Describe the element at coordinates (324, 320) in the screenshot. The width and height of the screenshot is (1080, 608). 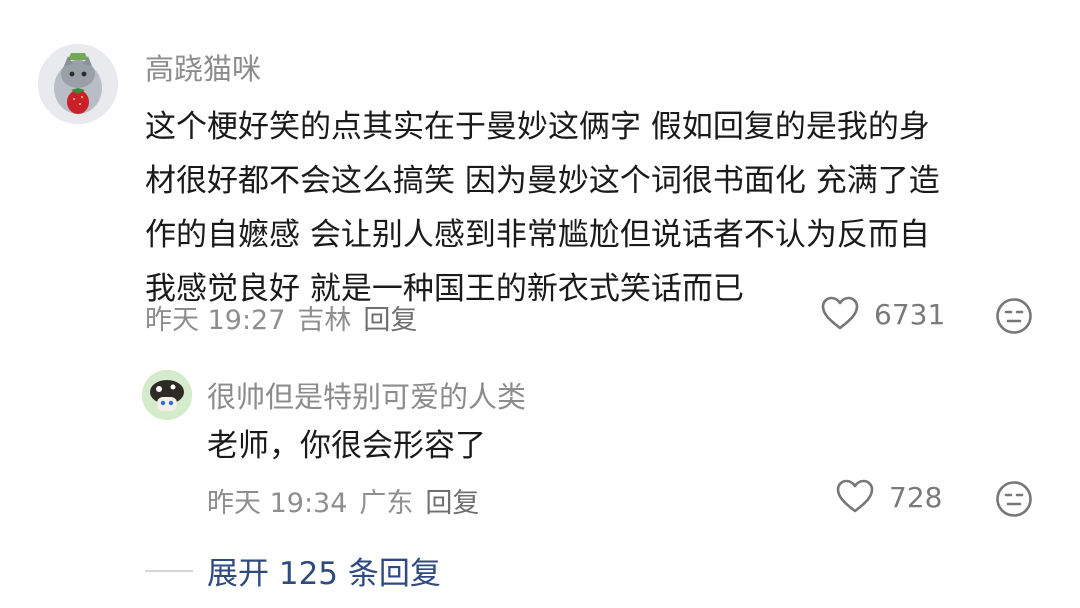
I see `comment-location: 吉林` at that location.